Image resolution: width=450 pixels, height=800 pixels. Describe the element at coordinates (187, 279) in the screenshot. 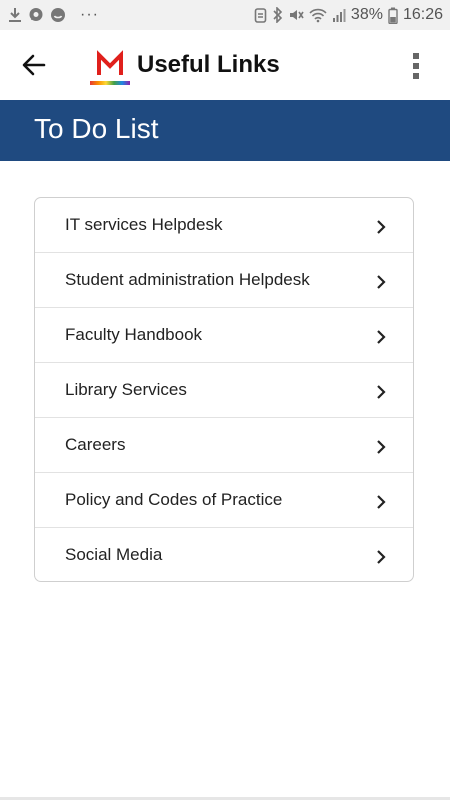

I see `link-label: Student administration Helpdesk` at that location.